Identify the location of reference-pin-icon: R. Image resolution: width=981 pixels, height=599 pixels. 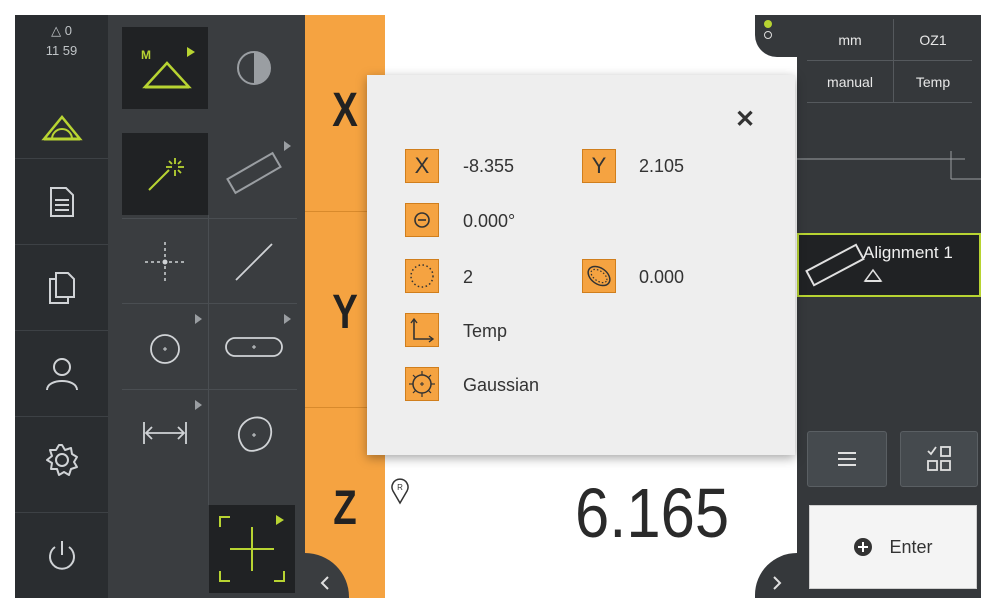
(400, 491).